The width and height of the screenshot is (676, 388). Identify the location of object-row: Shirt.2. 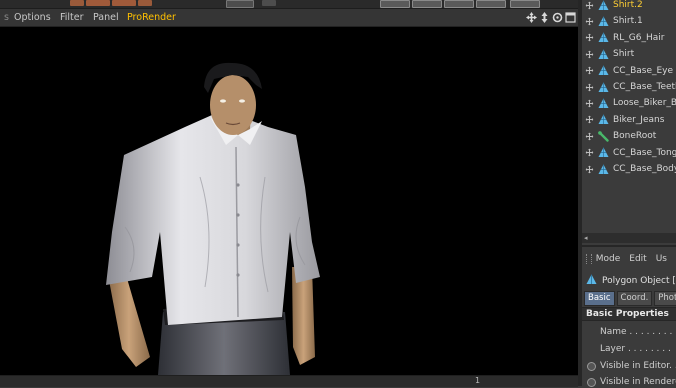
(629, 6).